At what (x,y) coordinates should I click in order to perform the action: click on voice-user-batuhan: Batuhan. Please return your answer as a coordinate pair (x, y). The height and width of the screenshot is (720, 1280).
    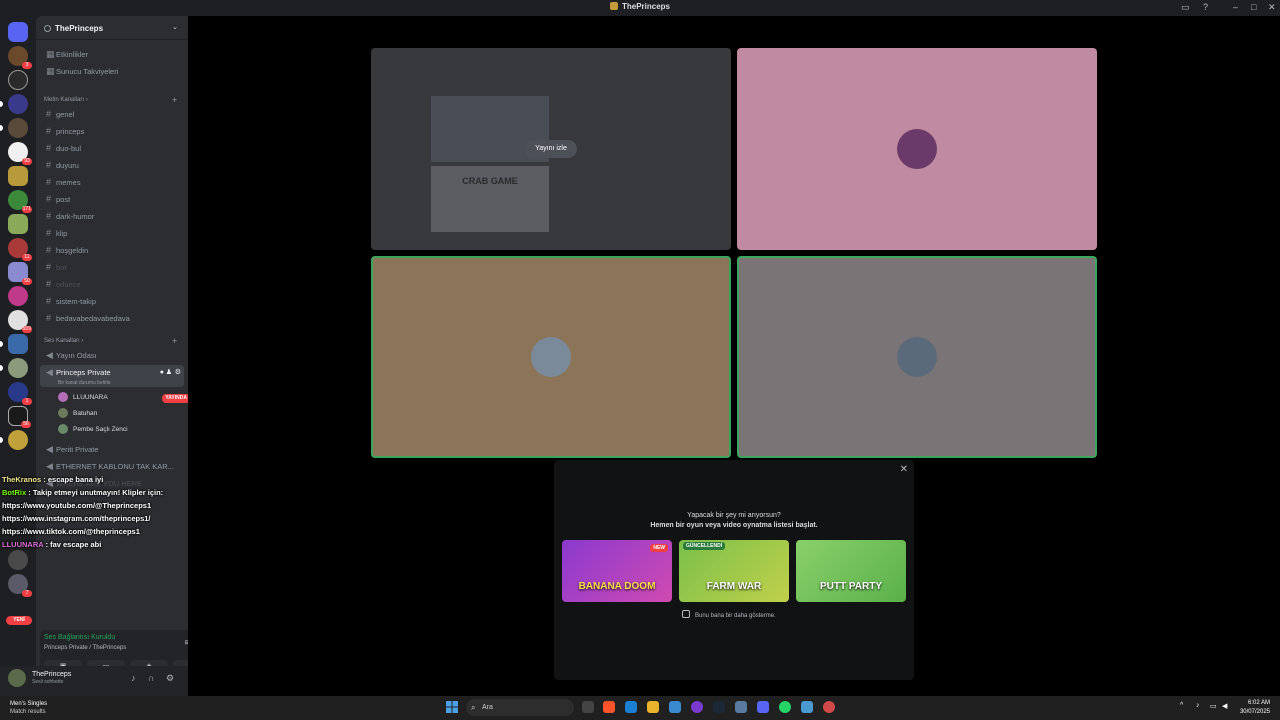
    Looking at the image, I should click on (77, 414).